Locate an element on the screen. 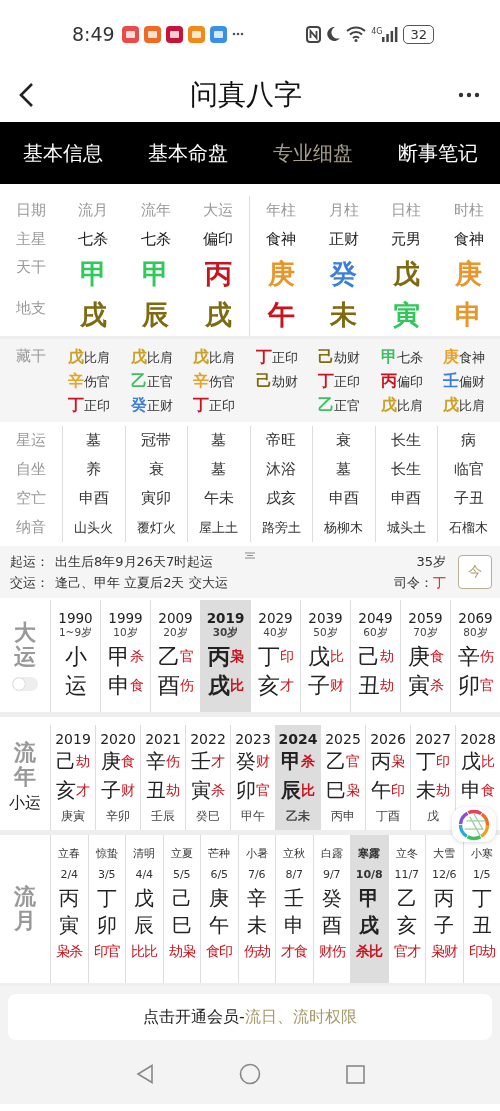 This screenshot has height=1111, width=500. table-cell: 申酉 is located at coordinates (93, 498).